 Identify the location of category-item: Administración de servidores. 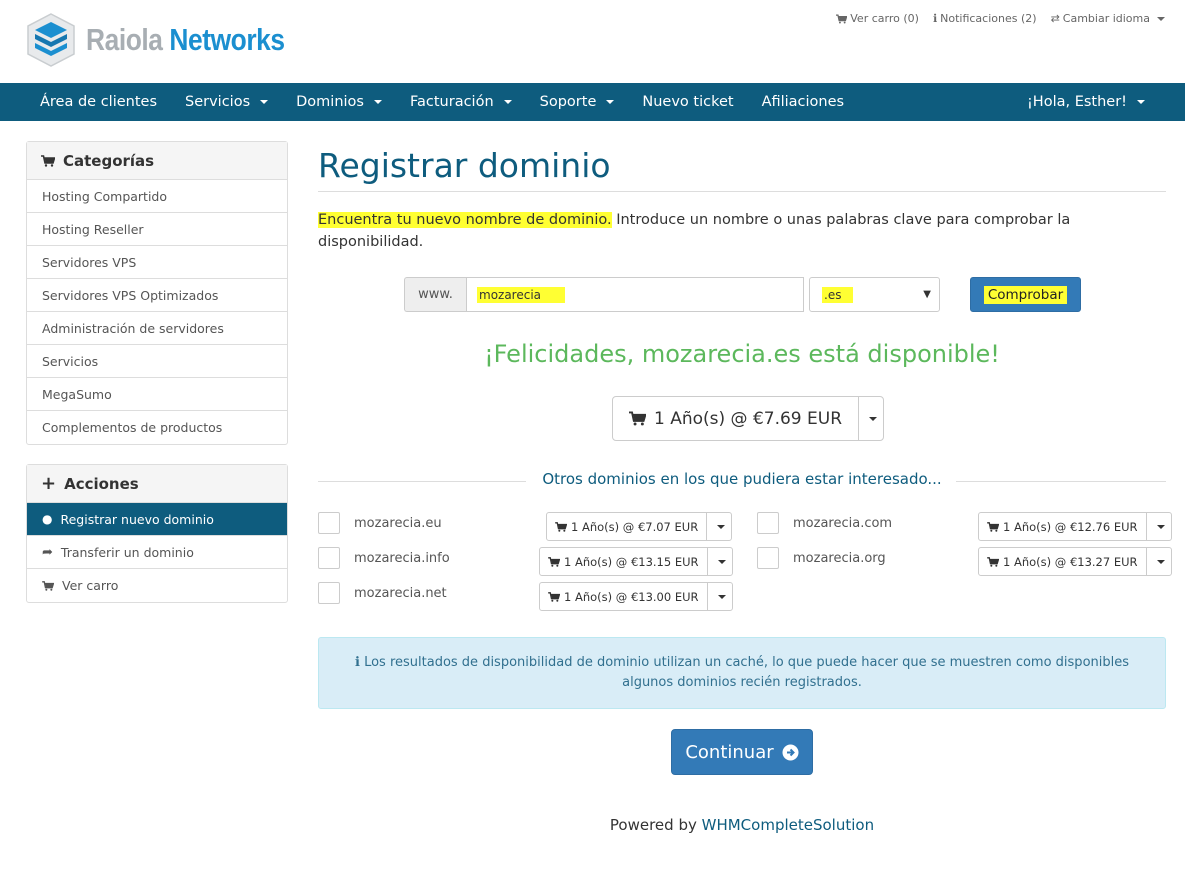
(157, 328).